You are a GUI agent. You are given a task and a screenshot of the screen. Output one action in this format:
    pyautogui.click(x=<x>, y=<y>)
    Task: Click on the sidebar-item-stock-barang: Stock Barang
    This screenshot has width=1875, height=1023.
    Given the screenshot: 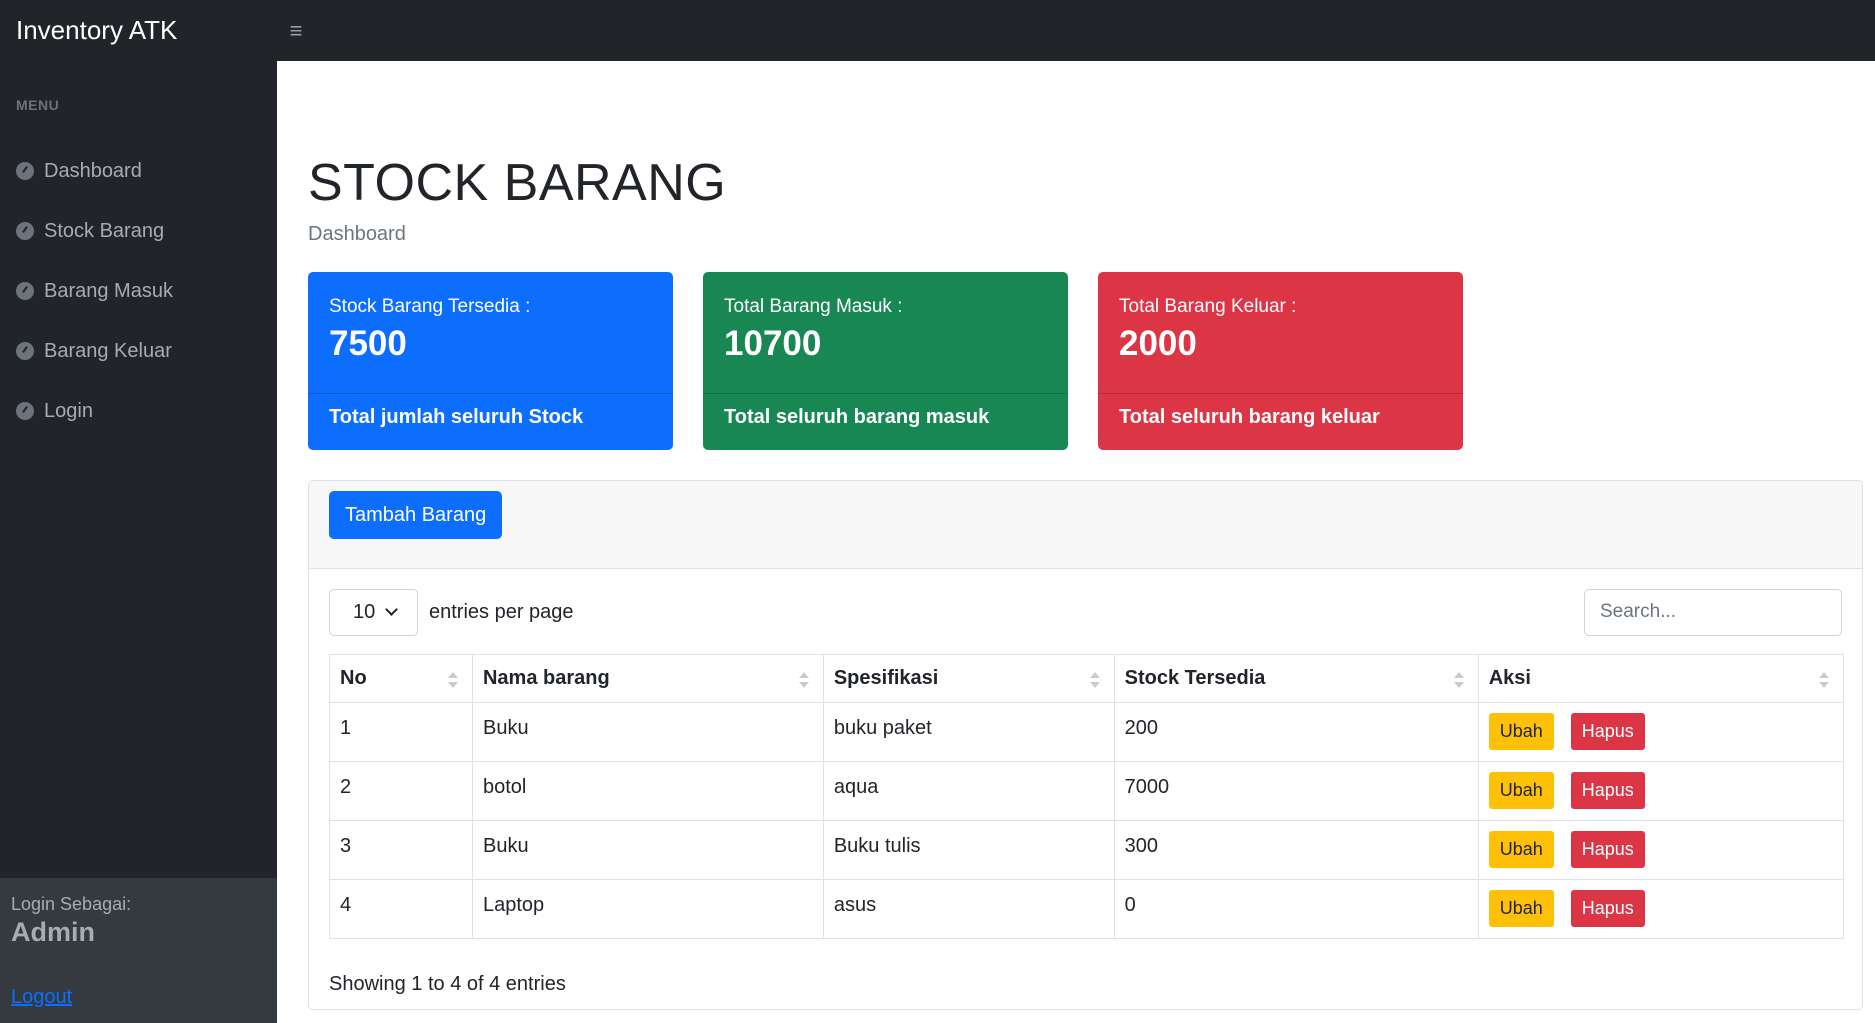 What is the action you would take?
    pyautogui.click(x=138, y=231)
    